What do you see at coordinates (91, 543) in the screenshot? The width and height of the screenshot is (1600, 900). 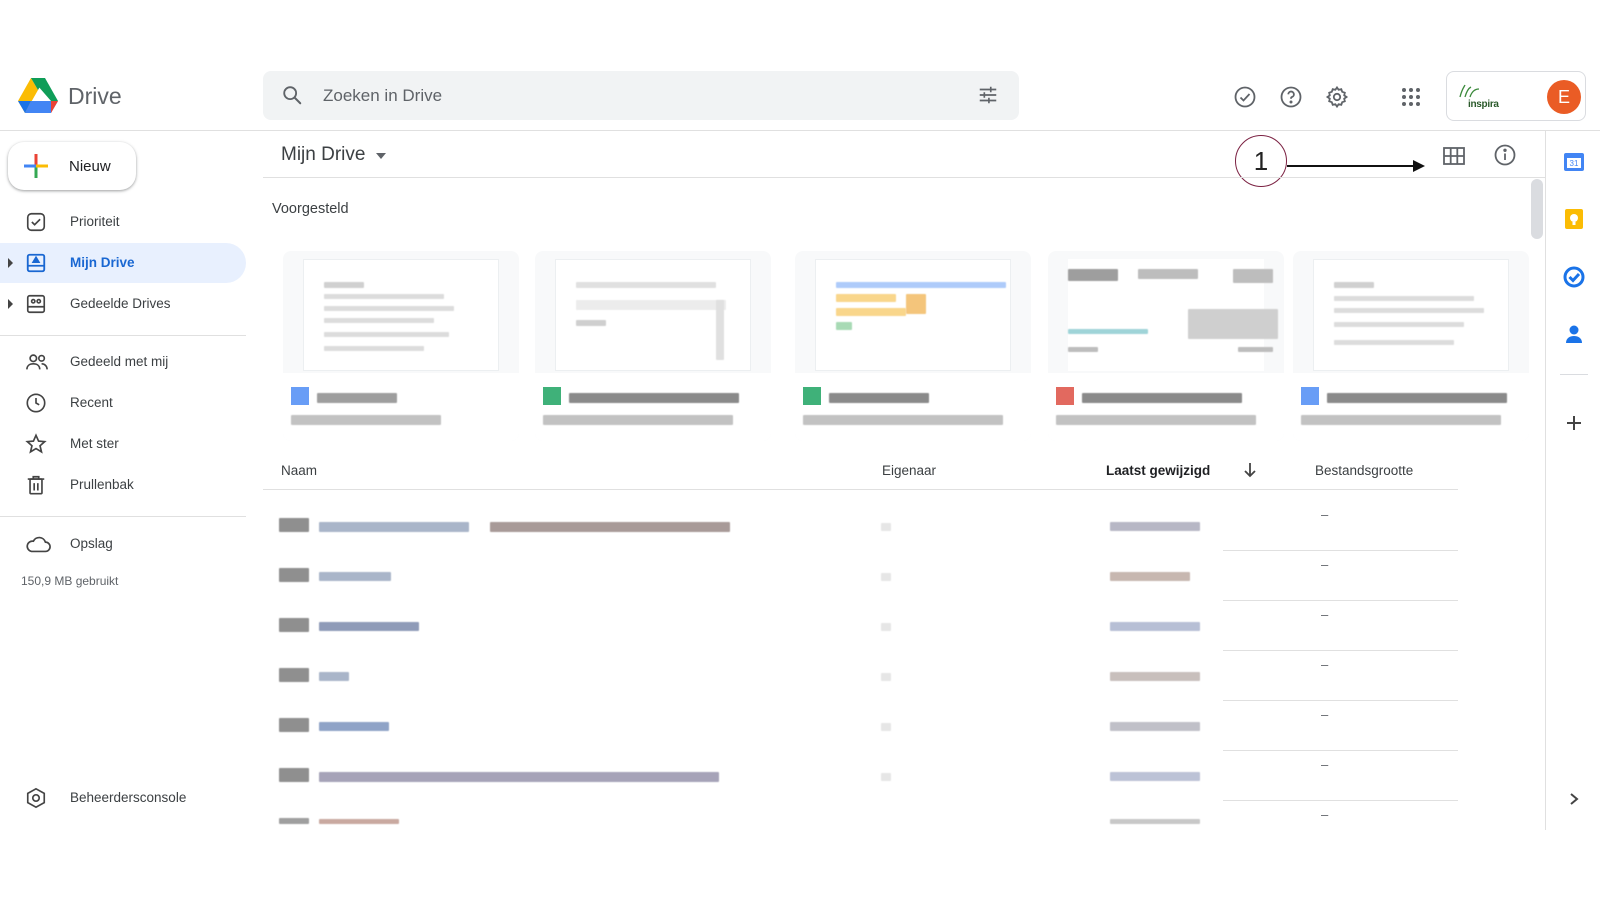 I see `sidebar-item-label: Opslag` at bounding box center [91, 543].